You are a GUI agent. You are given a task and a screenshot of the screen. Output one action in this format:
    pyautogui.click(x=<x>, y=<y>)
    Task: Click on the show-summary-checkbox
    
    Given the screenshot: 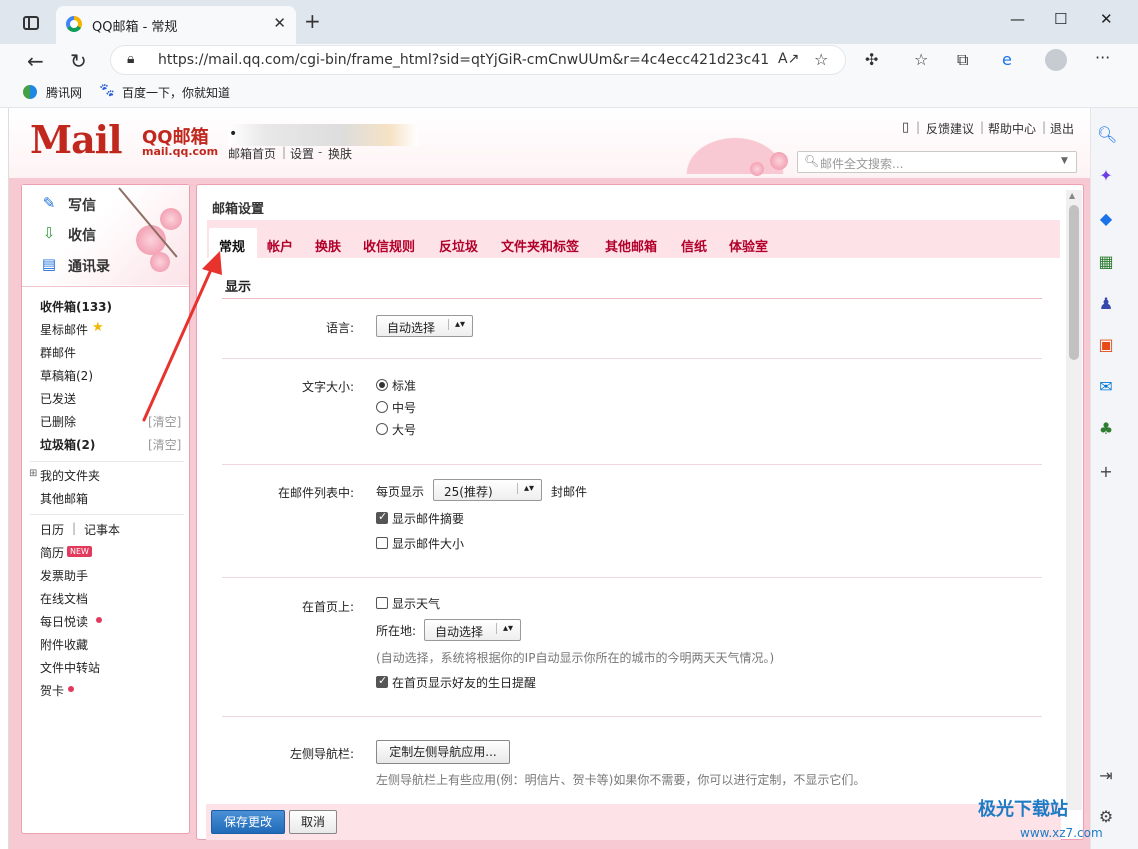 What is the action you would take?
    pyautogui.click(x=382, y=517)
    